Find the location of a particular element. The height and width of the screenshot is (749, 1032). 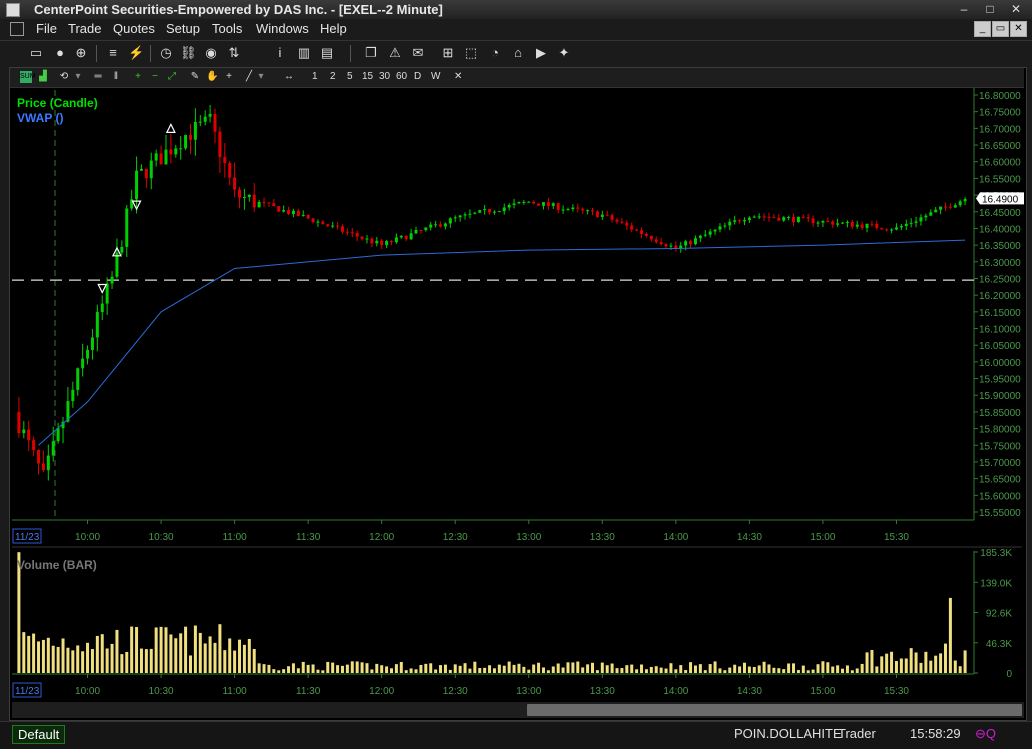

volume-series-label: Volume (BAR) is located at coordinates (57, 565).